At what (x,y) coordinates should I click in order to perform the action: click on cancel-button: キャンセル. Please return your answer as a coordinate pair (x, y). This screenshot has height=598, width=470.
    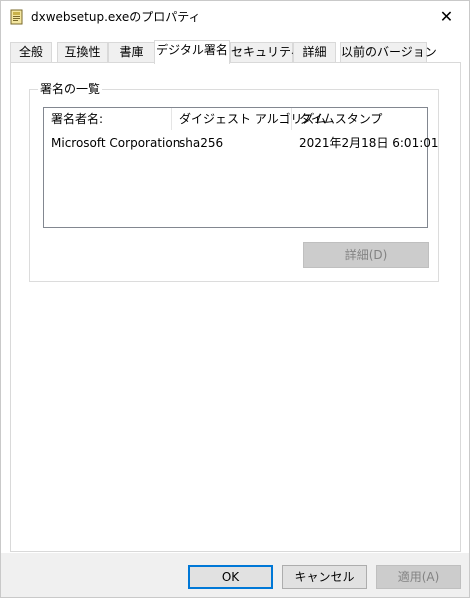
    Looking at the image, I should click on (324, 577).